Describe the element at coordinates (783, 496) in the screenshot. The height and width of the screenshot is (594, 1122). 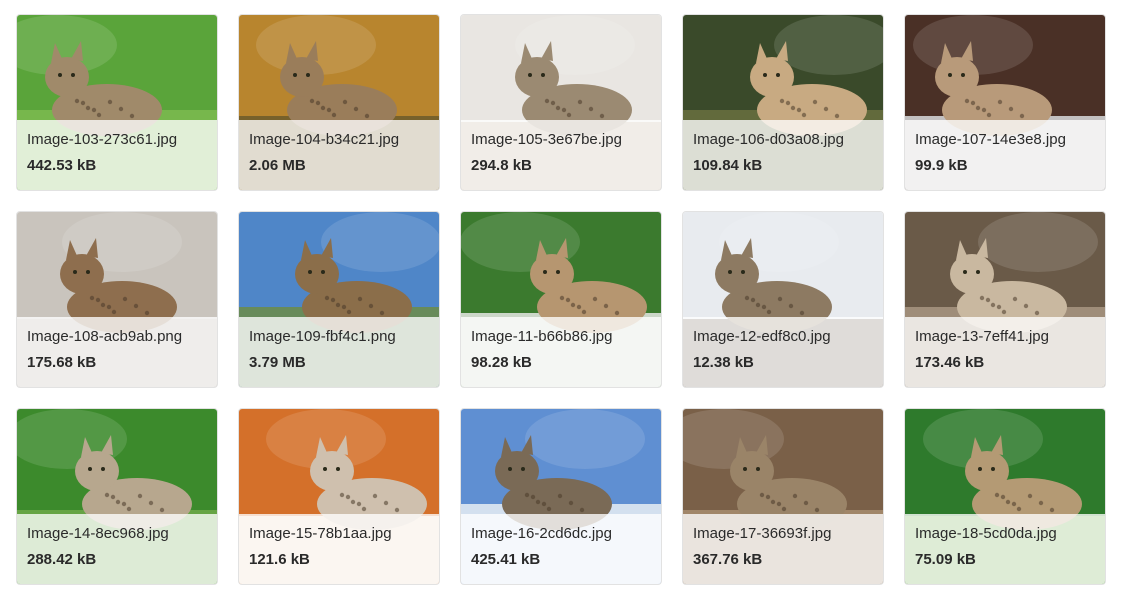
I see `image-card: Image-17-36693f.jpg 367.76 kB` at that location.